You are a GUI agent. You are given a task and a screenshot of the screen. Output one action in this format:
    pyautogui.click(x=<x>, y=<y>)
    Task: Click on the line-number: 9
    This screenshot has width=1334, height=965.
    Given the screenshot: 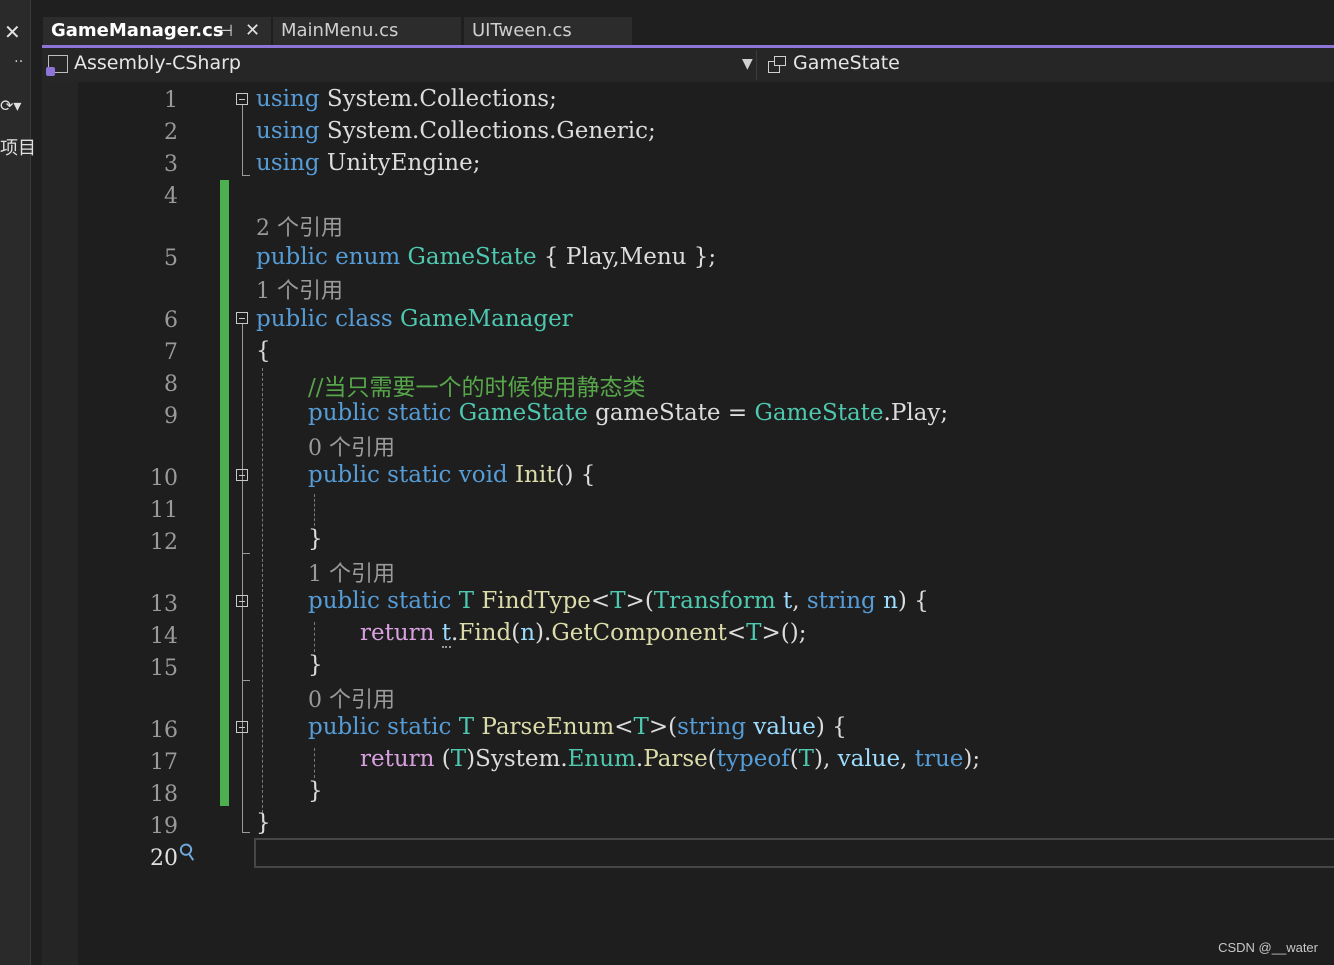 What is the action you would take?
    pyautogui.click(x=171, y=416)
    